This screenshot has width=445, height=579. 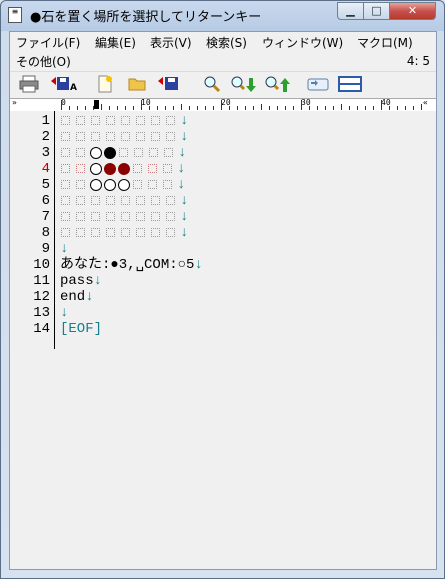 I want to click on menu-file: ファイル(F), so click(x=48, y=42).